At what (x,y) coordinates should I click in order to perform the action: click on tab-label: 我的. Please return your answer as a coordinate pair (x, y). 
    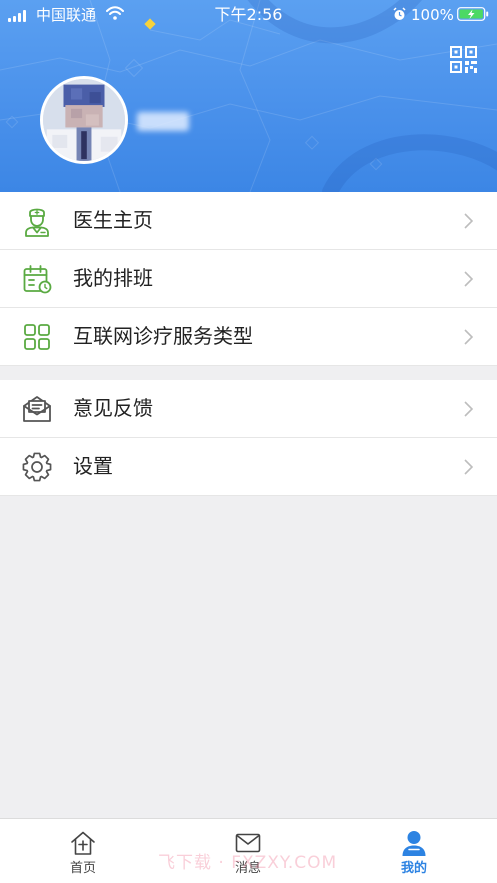
    Looking at the image, I should click on (413, 868).